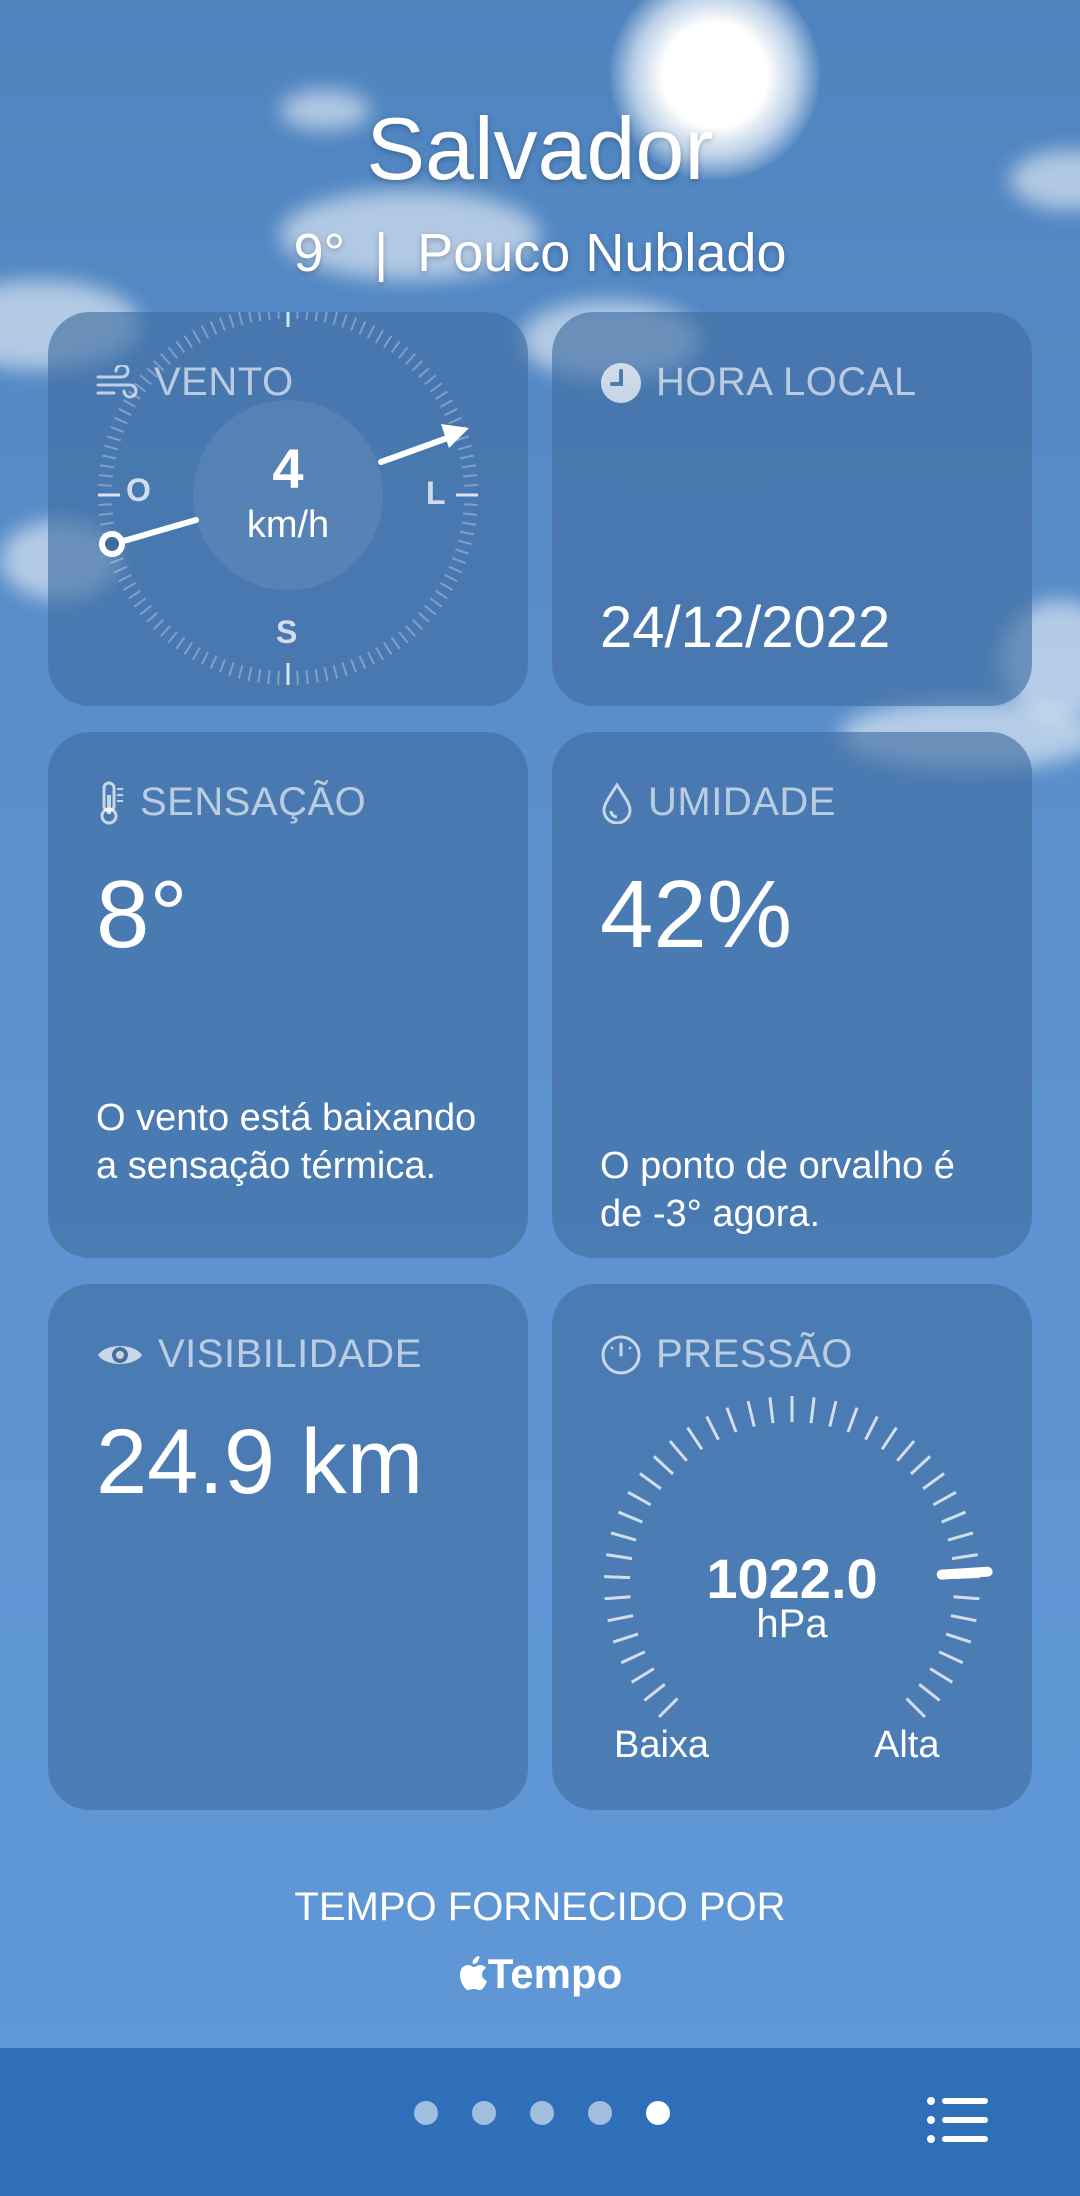  I want to click on list-icon, so click(958, 2120).